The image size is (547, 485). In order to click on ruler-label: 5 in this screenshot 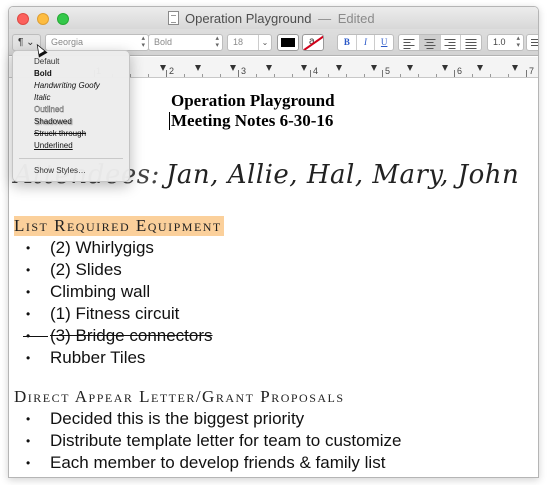, I will do `click(388, 71)`.